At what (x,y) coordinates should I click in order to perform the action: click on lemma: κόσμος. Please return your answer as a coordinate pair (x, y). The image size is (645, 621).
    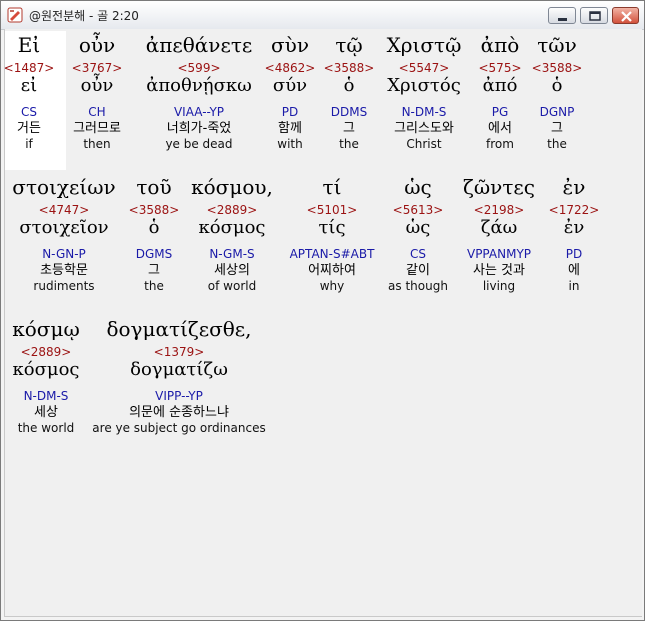
    Looking at the image, I should click on (46, 369).